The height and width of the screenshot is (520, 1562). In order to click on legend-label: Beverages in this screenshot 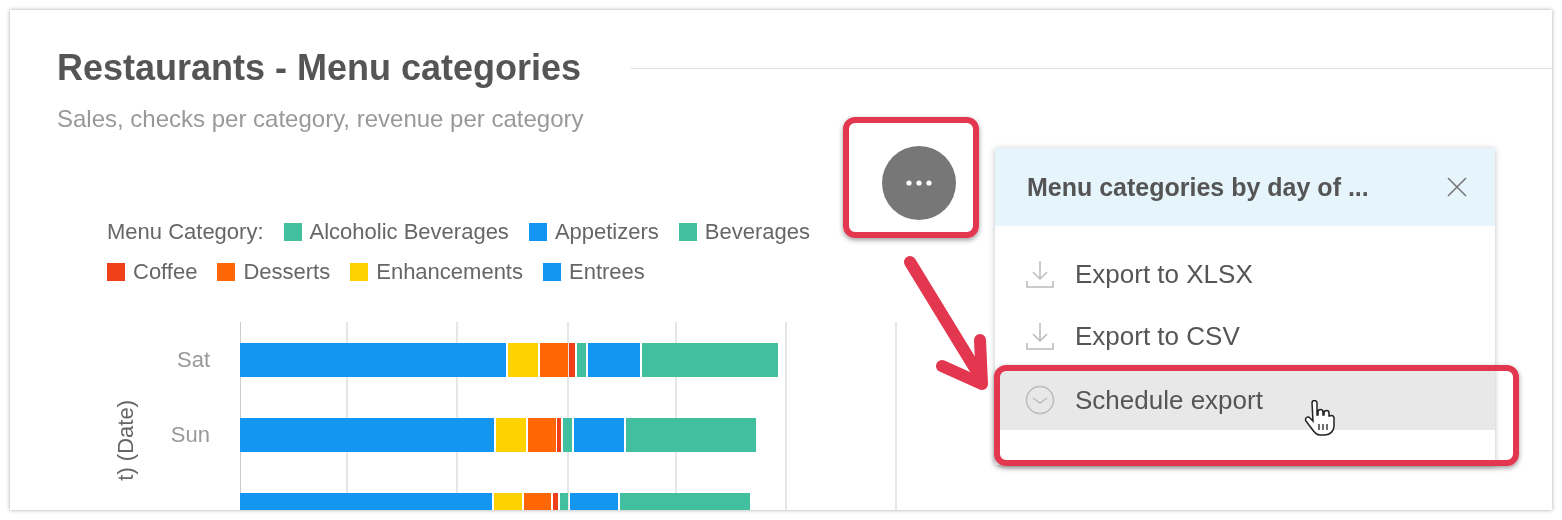, I will do `click(757, 232)`.